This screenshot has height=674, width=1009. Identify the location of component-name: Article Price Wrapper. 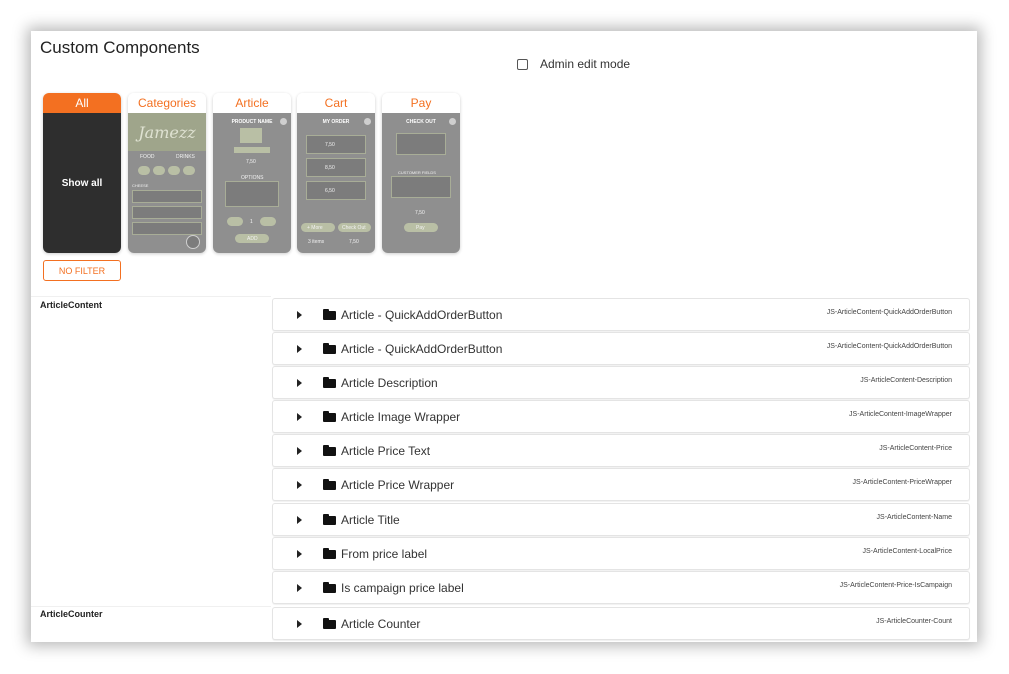
(398, 485).